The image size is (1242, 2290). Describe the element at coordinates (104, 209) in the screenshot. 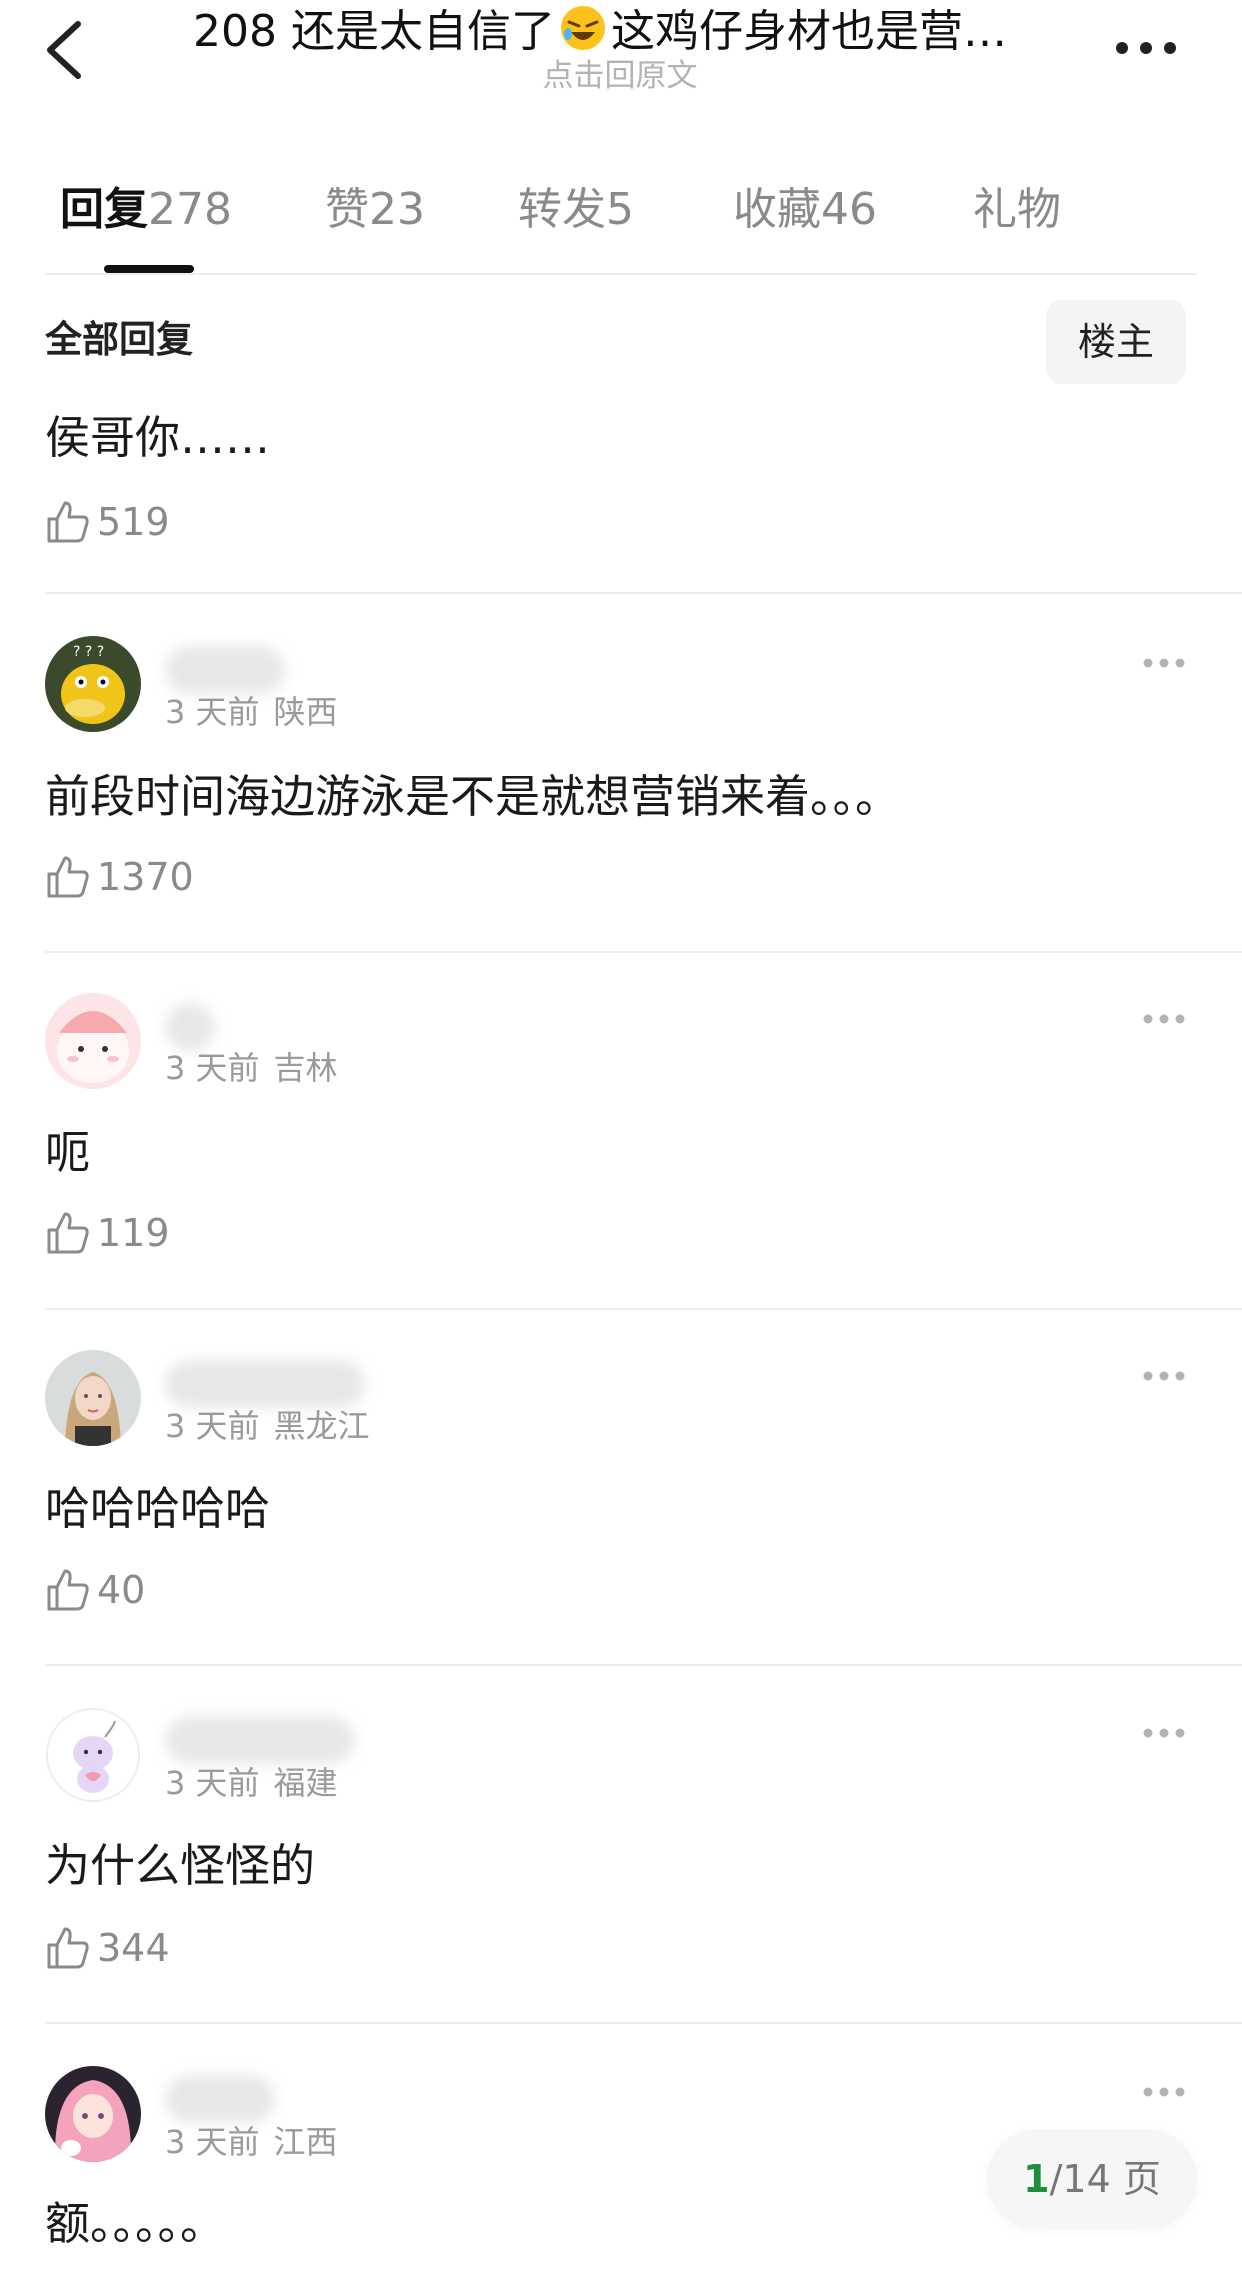

I see `tab-label: 回复` at that location.